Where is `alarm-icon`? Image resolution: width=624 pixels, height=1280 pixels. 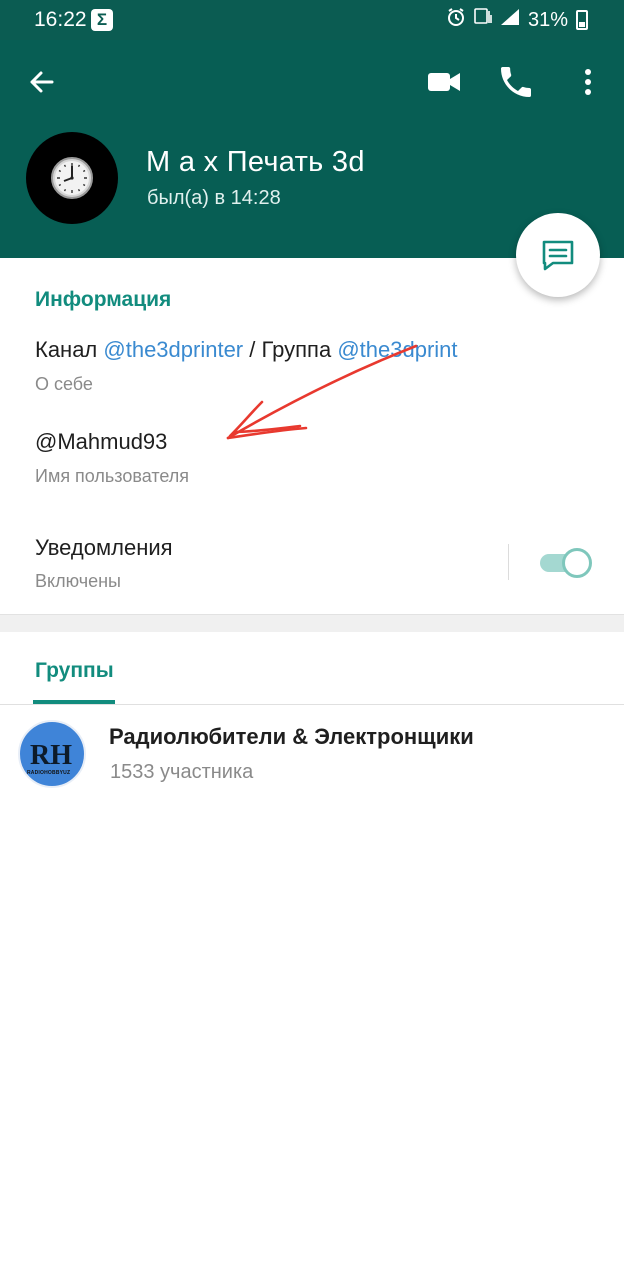
alarm-icon is located at coordinates (456, 20).